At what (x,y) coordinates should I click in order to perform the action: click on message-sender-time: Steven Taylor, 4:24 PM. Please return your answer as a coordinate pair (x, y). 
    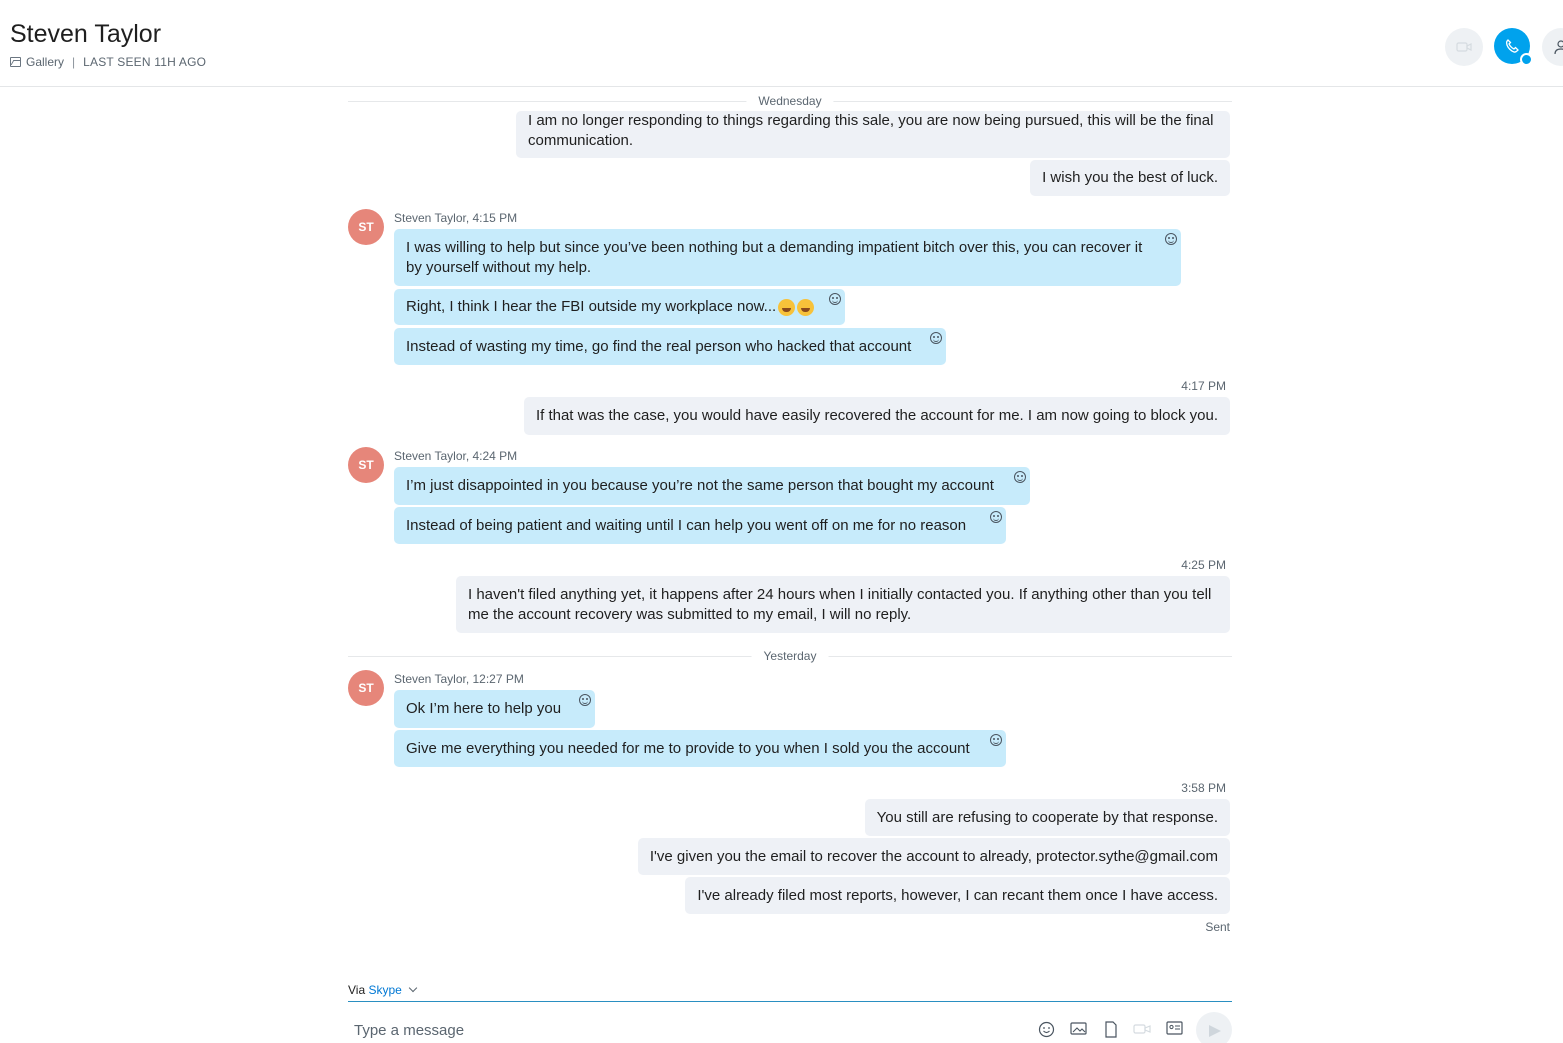
    Looking at the image, I should click on (456, 456).